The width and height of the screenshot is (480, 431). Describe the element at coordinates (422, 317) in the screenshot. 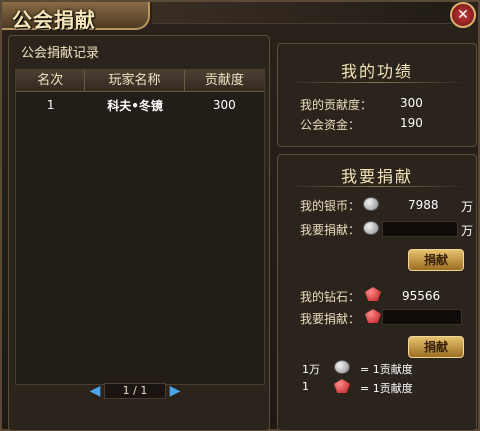

I see `diamond-donate-input` at that location.